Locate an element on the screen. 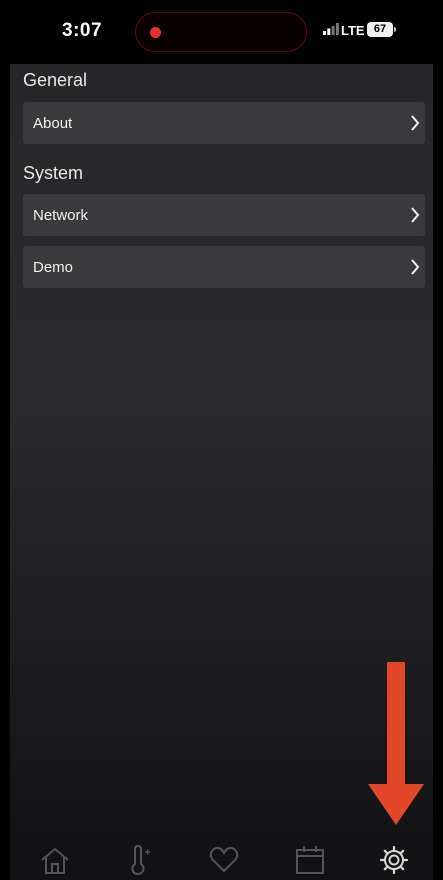 The height and width of the screenshot is (880, 443). row-label: About is located at coordinates (53, 123).